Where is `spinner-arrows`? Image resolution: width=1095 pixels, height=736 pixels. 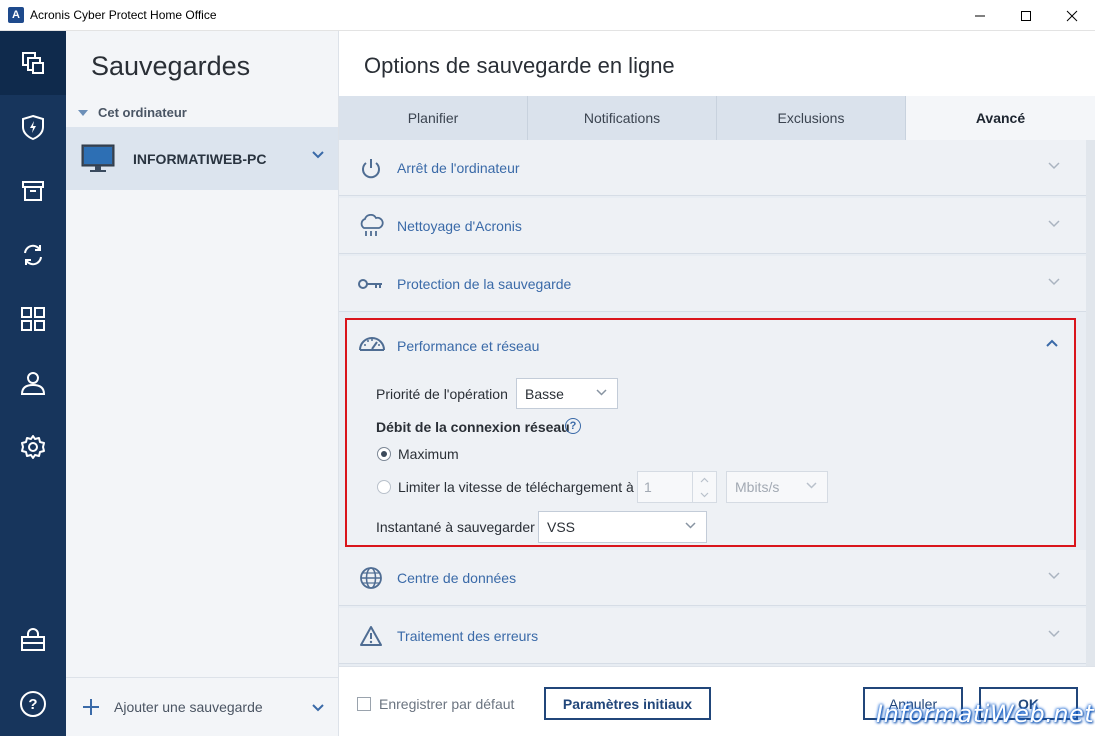 spinner-arrows is located at coordinates (704, 487).